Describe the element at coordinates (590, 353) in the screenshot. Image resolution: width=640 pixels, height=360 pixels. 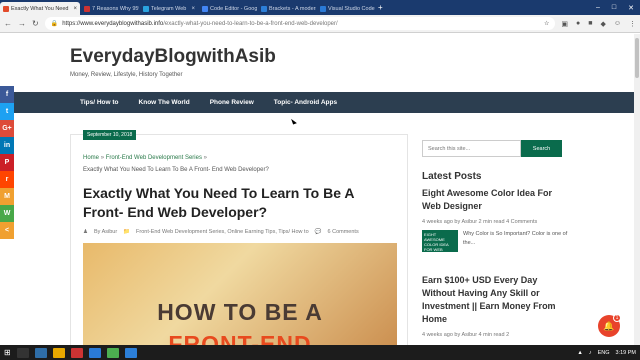
I see `volume-icon: ♪` at that location.